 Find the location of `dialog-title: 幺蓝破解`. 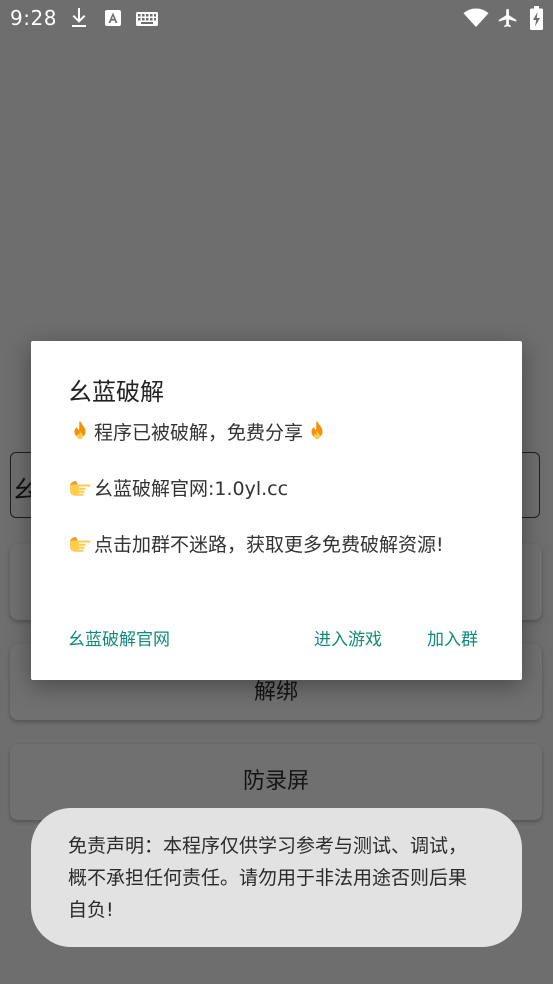

dialog-title: 幺蓝破解 is located at coordinates (116, 392).